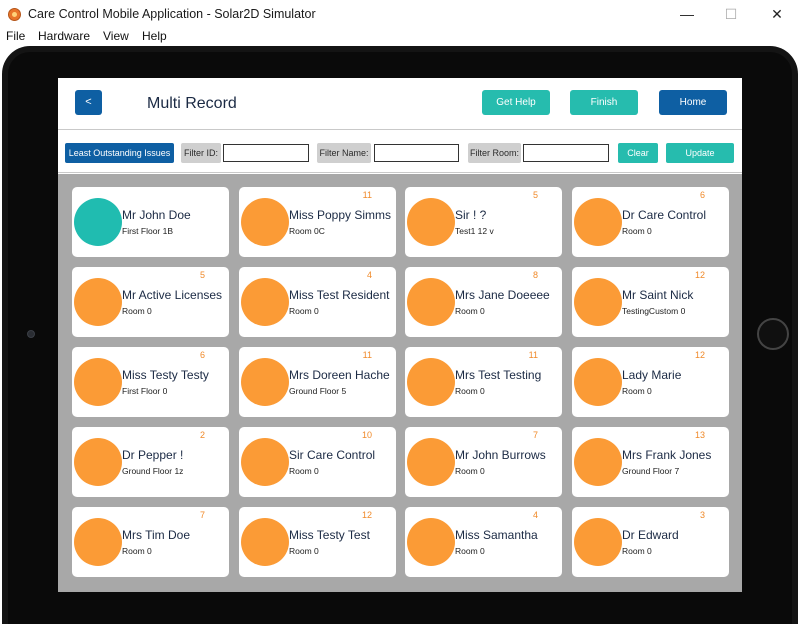 Image resolution: width=800 pixels, height=624 pixels. I want to click on record-card: Mr Active Licenses Room 0 5, so click(150, 302).